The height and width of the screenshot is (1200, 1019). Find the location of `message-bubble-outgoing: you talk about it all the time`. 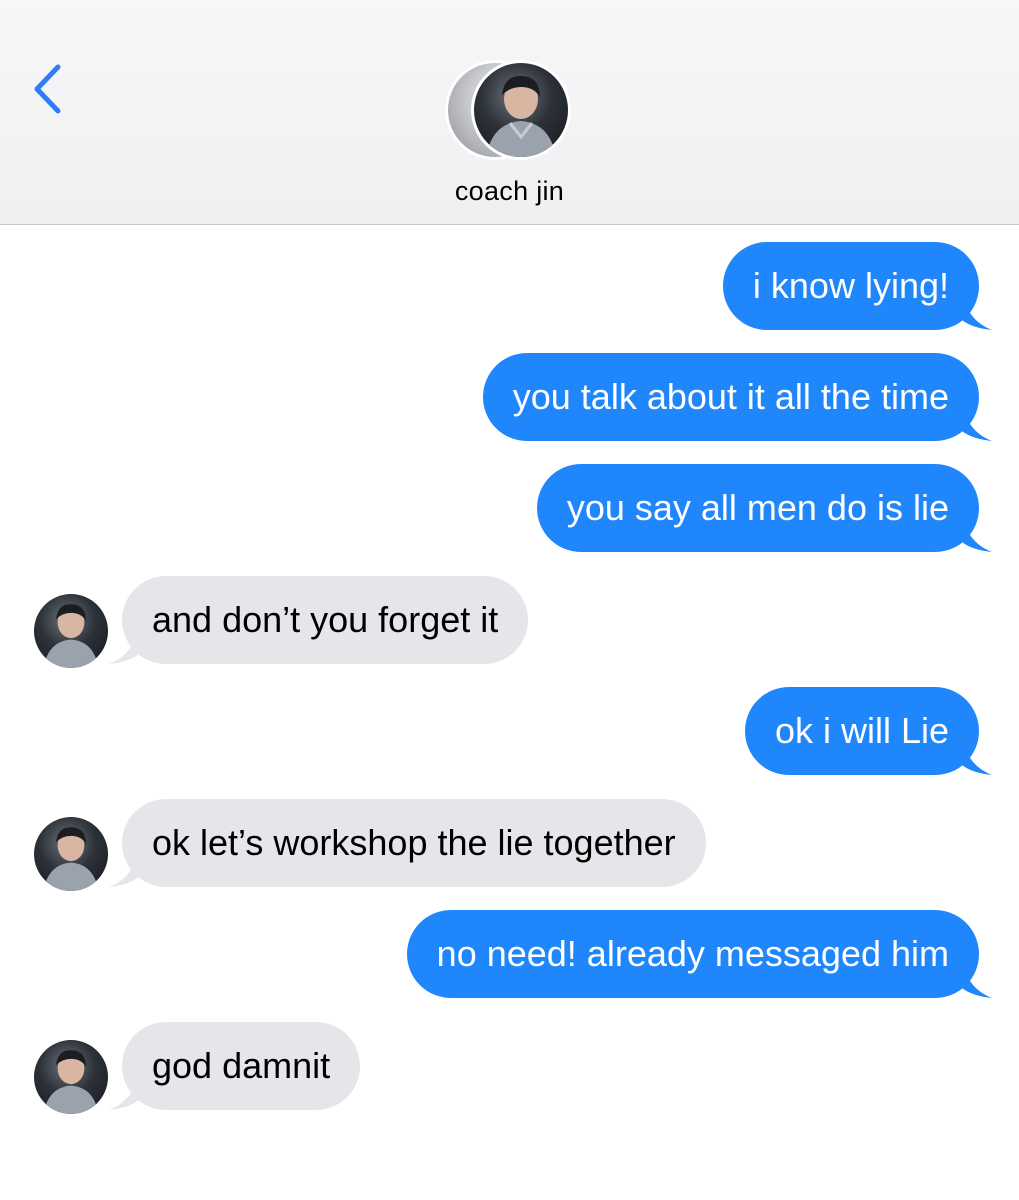

message-bubble-outgoing: you talk about it all the time is located at coordinates (737, 397).